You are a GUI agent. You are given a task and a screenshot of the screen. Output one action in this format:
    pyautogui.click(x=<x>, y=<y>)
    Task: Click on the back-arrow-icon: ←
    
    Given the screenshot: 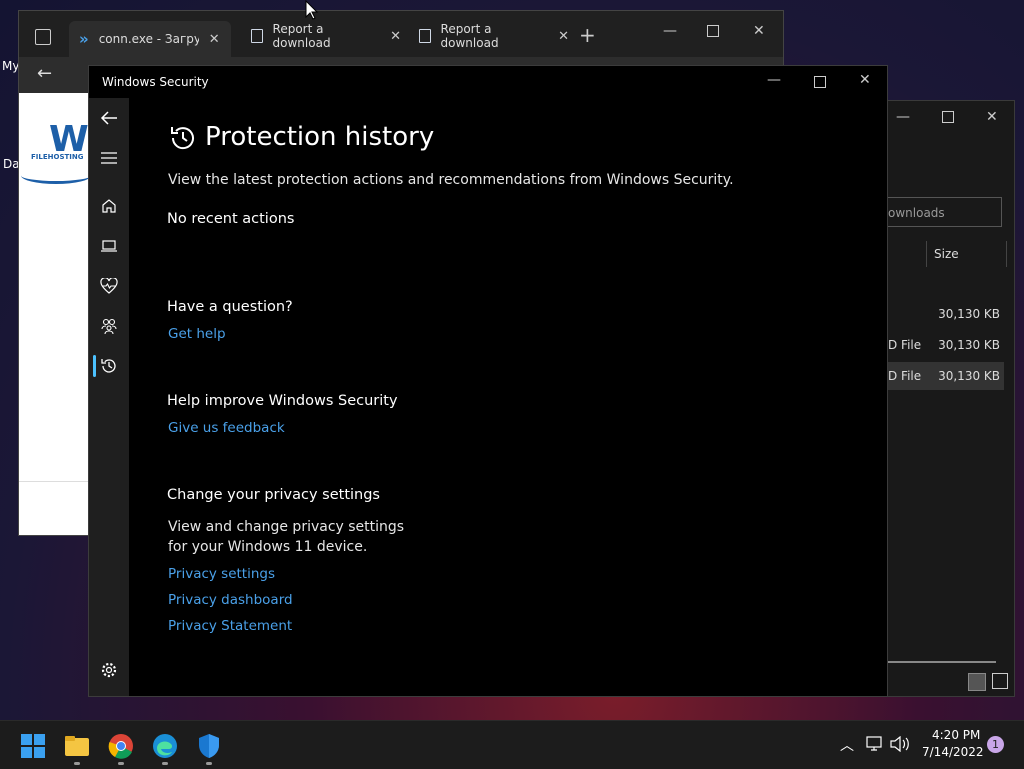 What is the action you would take?
    pyautogui.click(x=44, y=73)
    